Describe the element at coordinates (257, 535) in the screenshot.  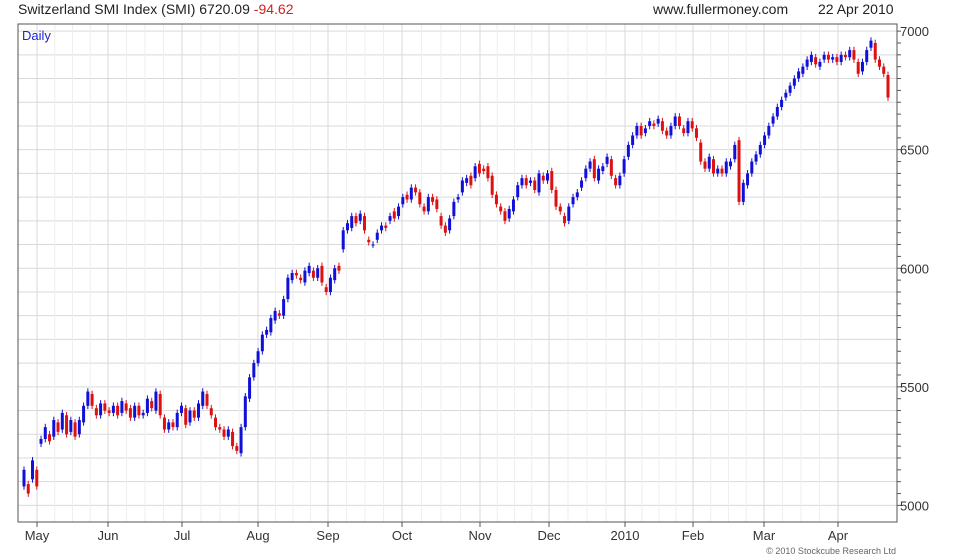
I see `x-tick-label: Aug` at that location.